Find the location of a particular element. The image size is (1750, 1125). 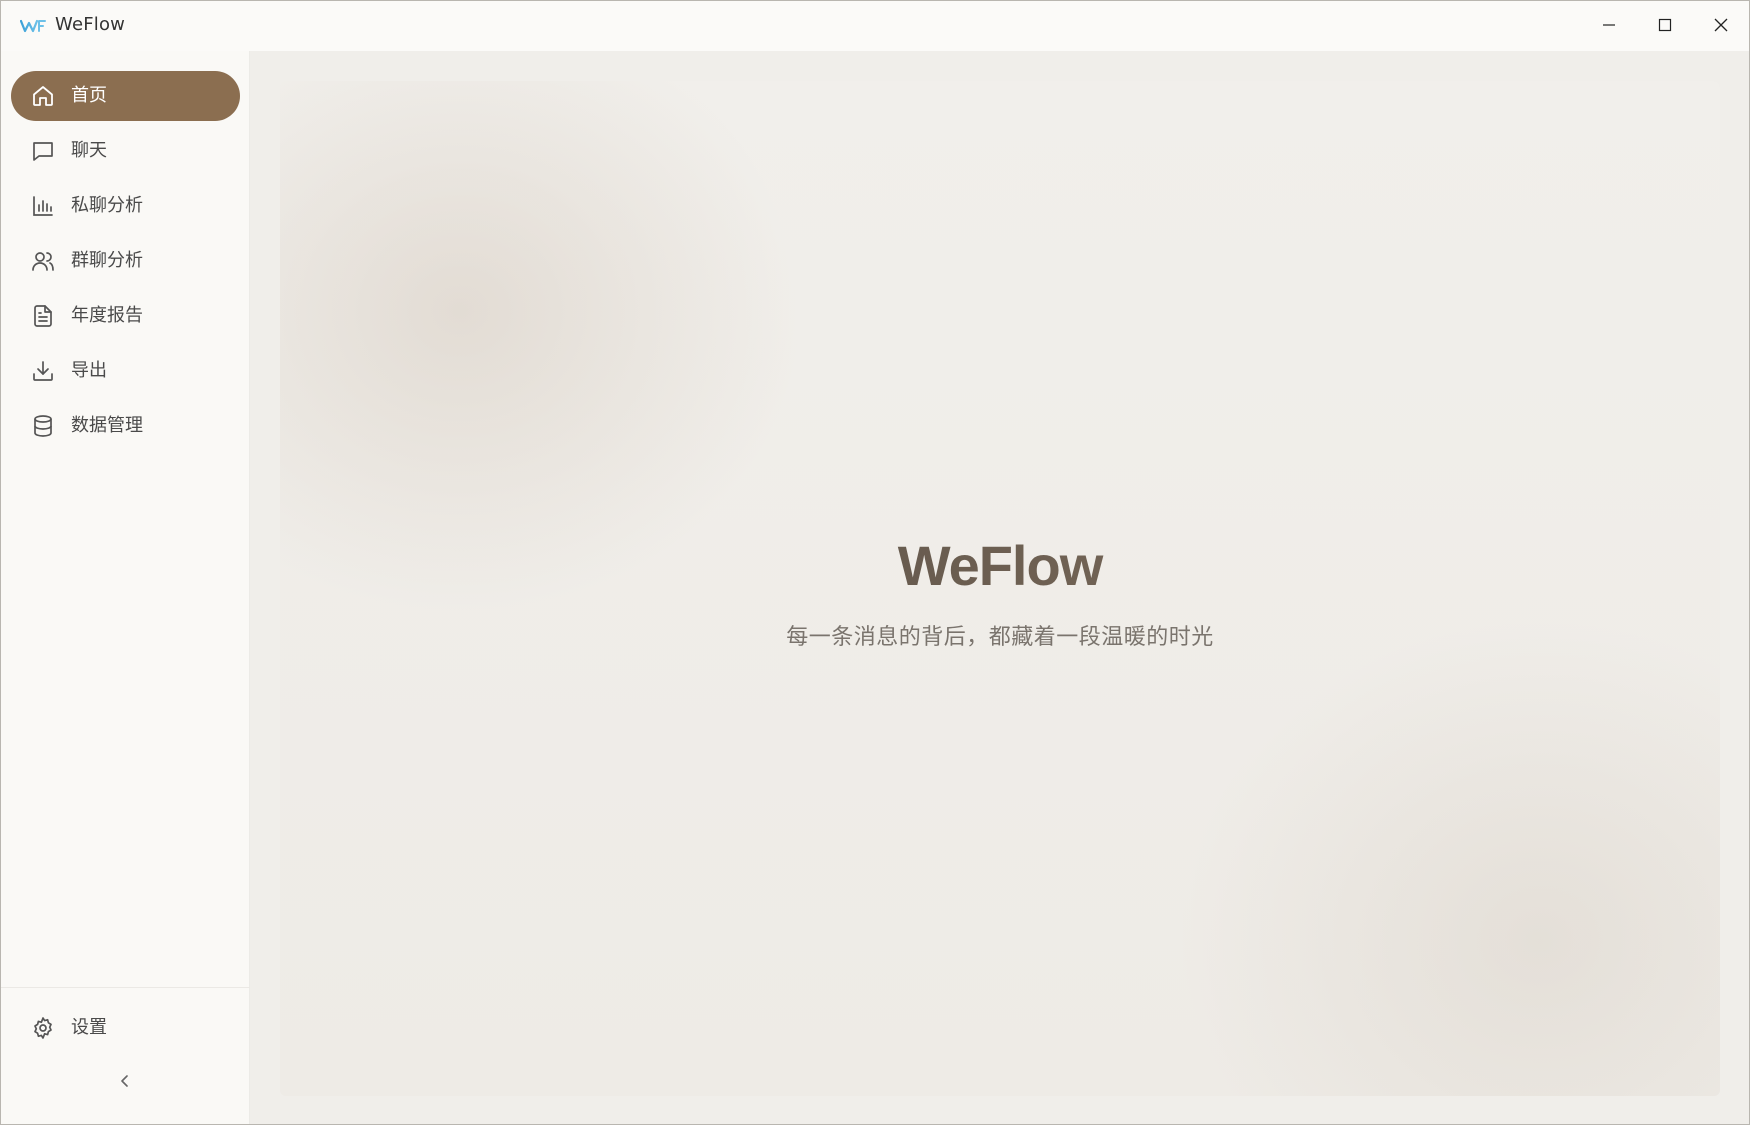

sidebar-item-label: 群聊分析 is located at coordinates (107, 260).